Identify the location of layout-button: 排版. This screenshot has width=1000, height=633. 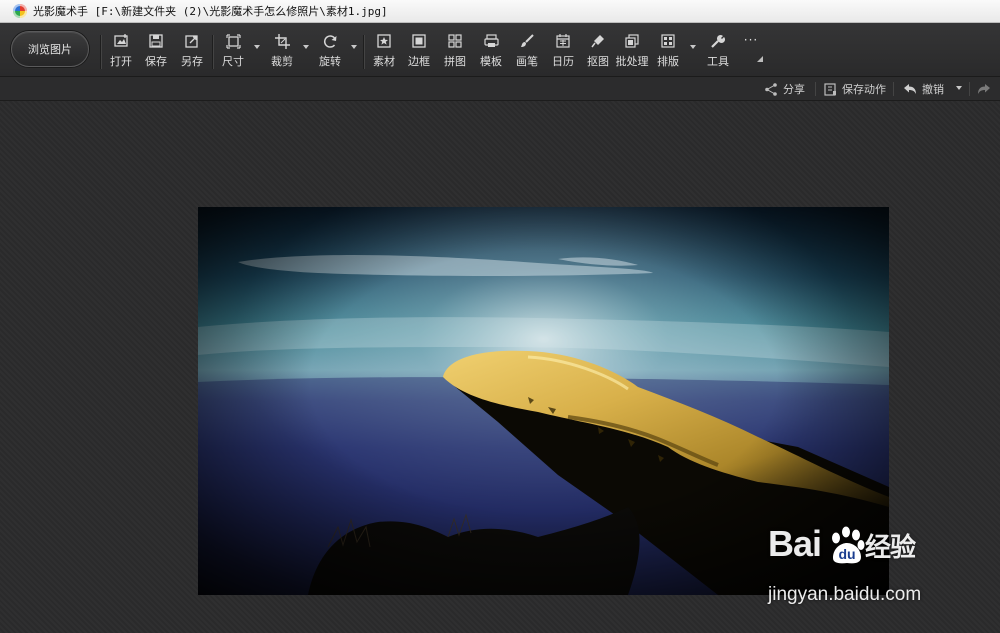
(668, 52).